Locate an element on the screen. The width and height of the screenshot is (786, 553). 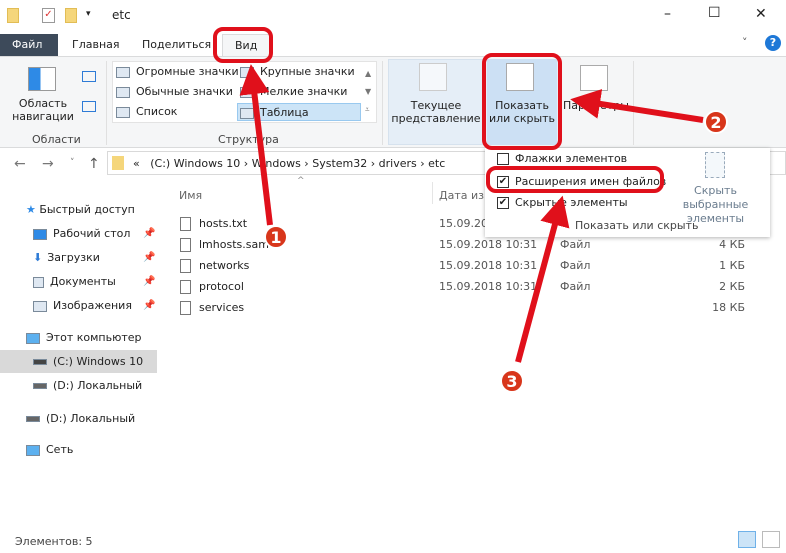
badge-3: 3 is located at coordinates (512, 381).